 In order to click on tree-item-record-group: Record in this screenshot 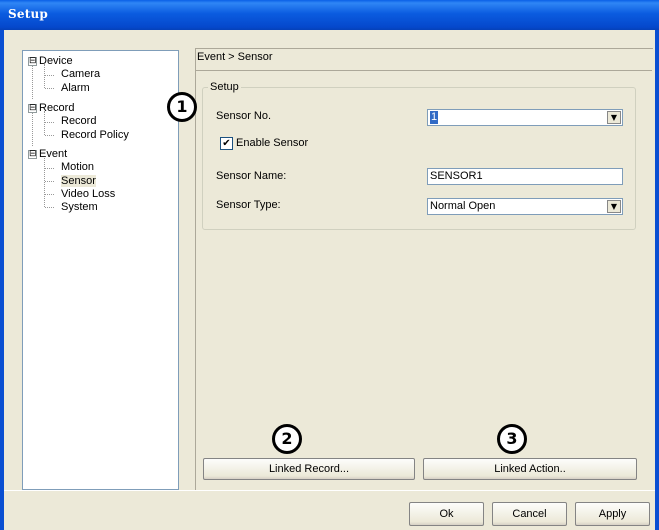, I will do `click(56, 108)`.